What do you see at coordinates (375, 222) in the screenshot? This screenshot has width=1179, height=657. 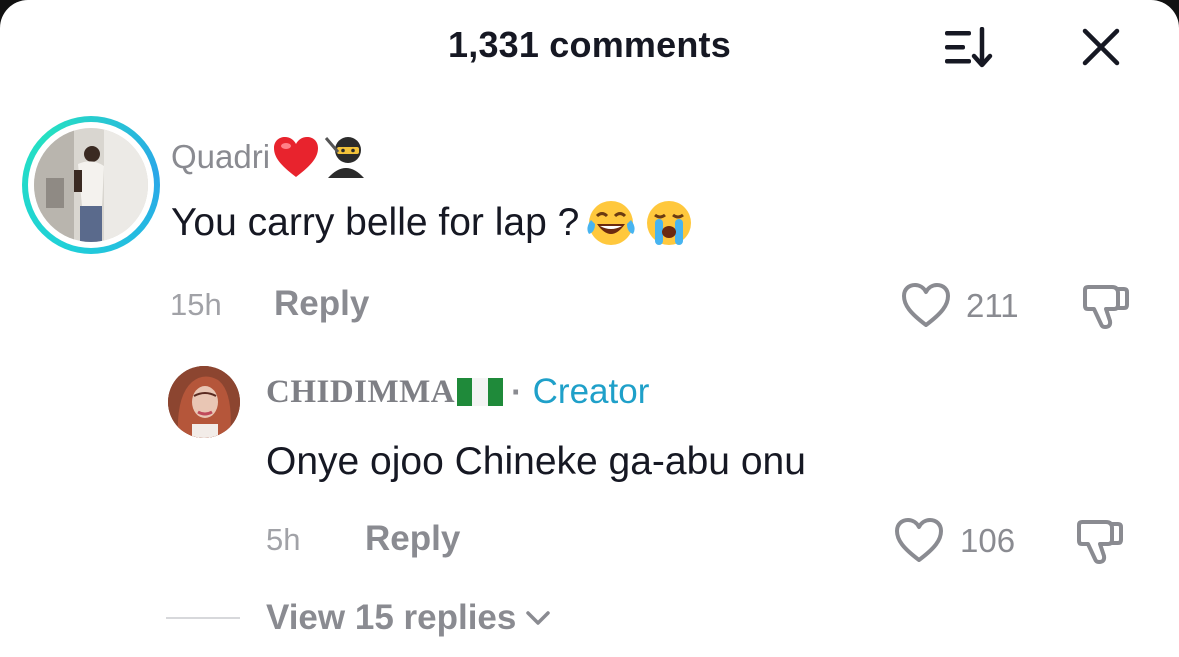 I see `comment-body: You carry belle for lap ?` at bounding box center [375, 222].